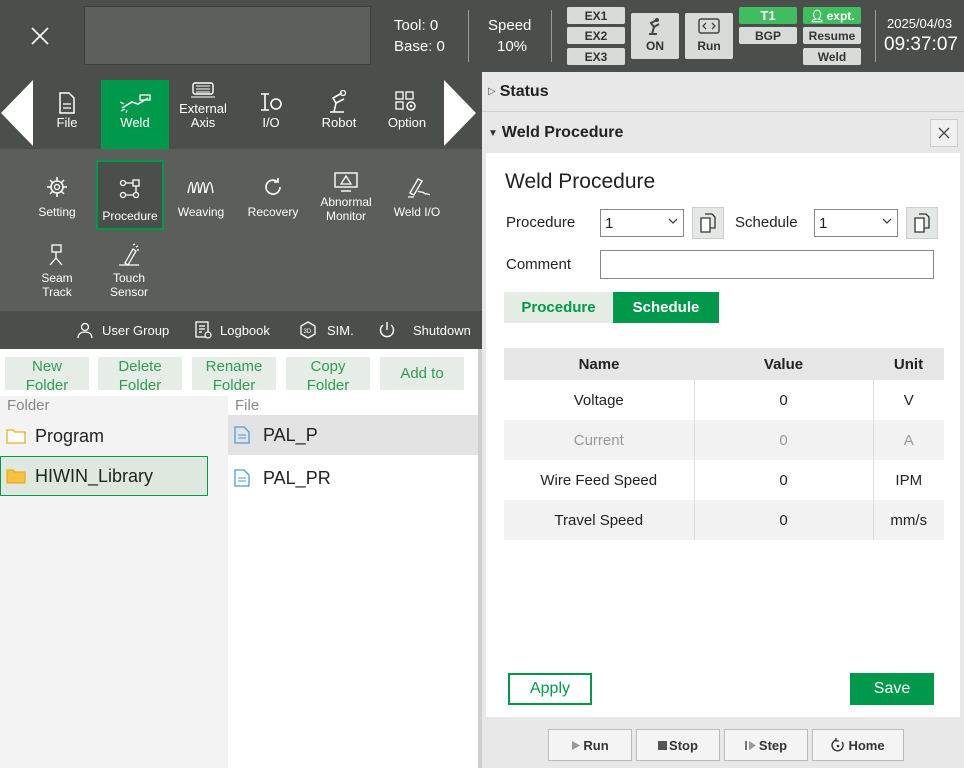  I want to click on folder-item-program: Program, so click(114, 436).